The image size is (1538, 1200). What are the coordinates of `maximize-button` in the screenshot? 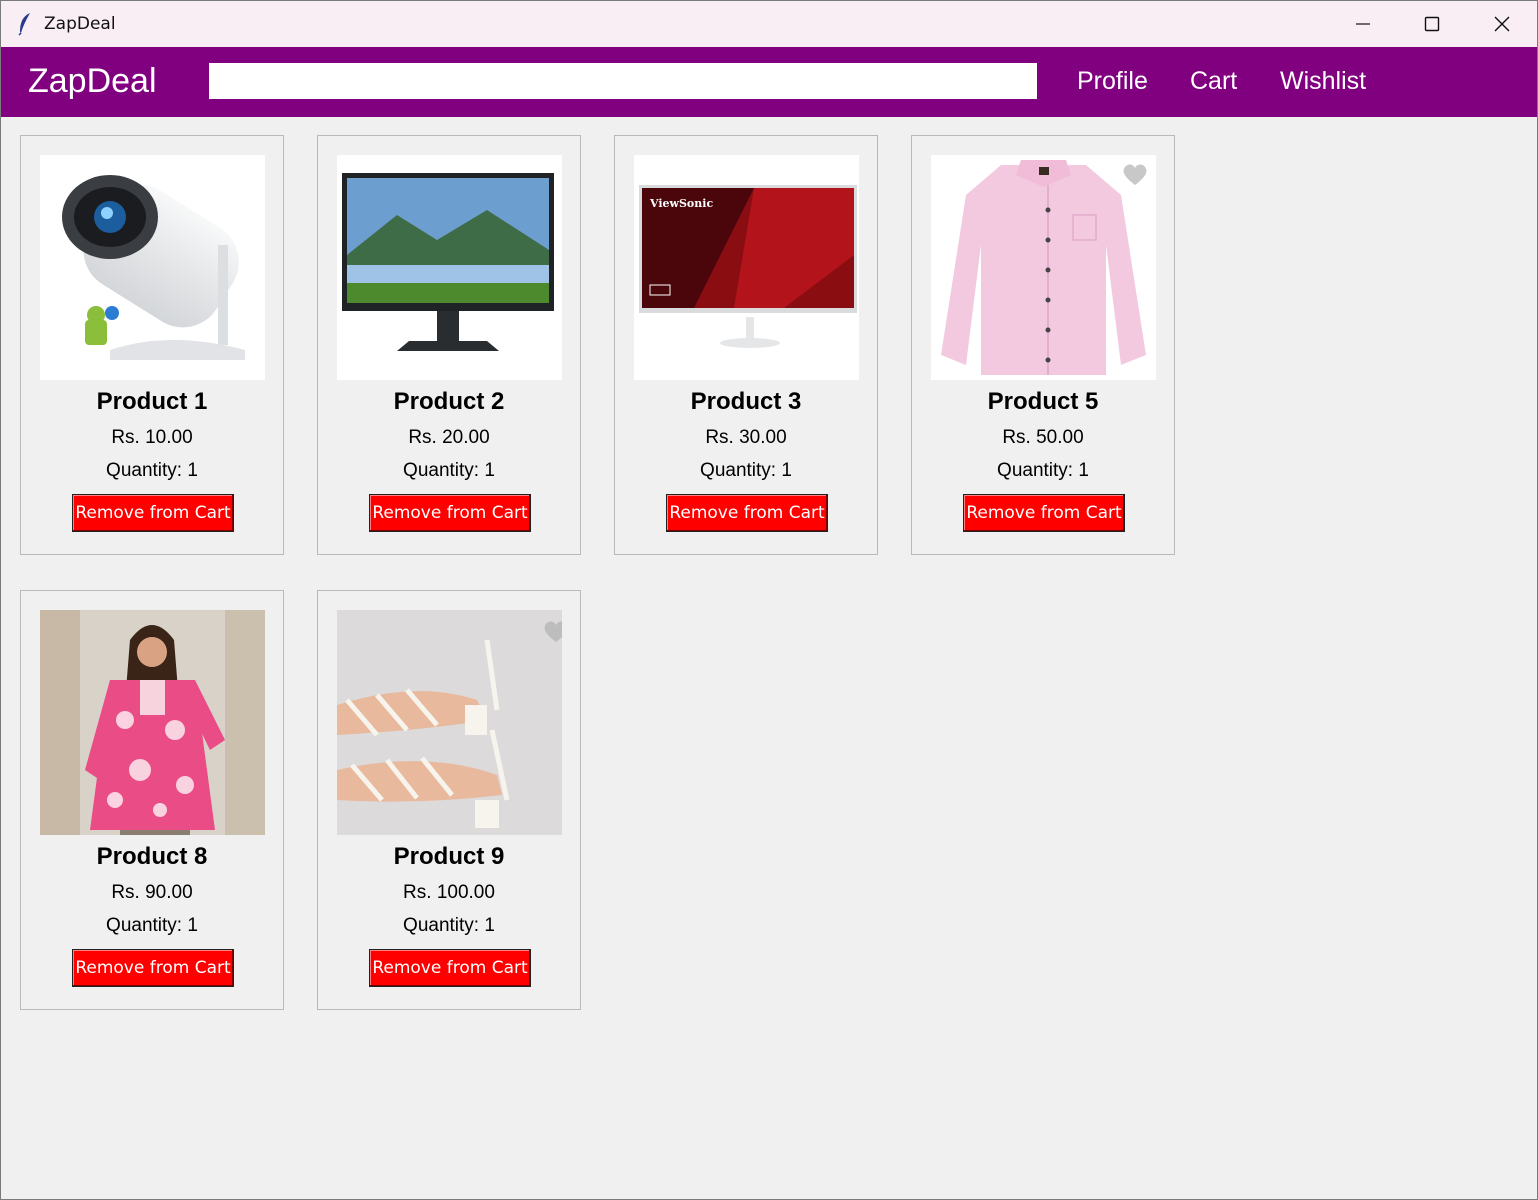 It's located at (1432, 24).